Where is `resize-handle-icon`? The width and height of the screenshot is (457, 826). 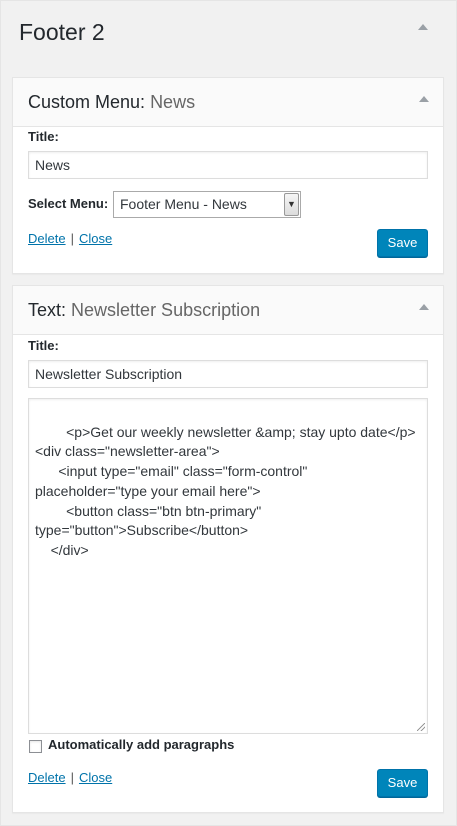 resize-handle-icon is located at coordinates (421, 727).